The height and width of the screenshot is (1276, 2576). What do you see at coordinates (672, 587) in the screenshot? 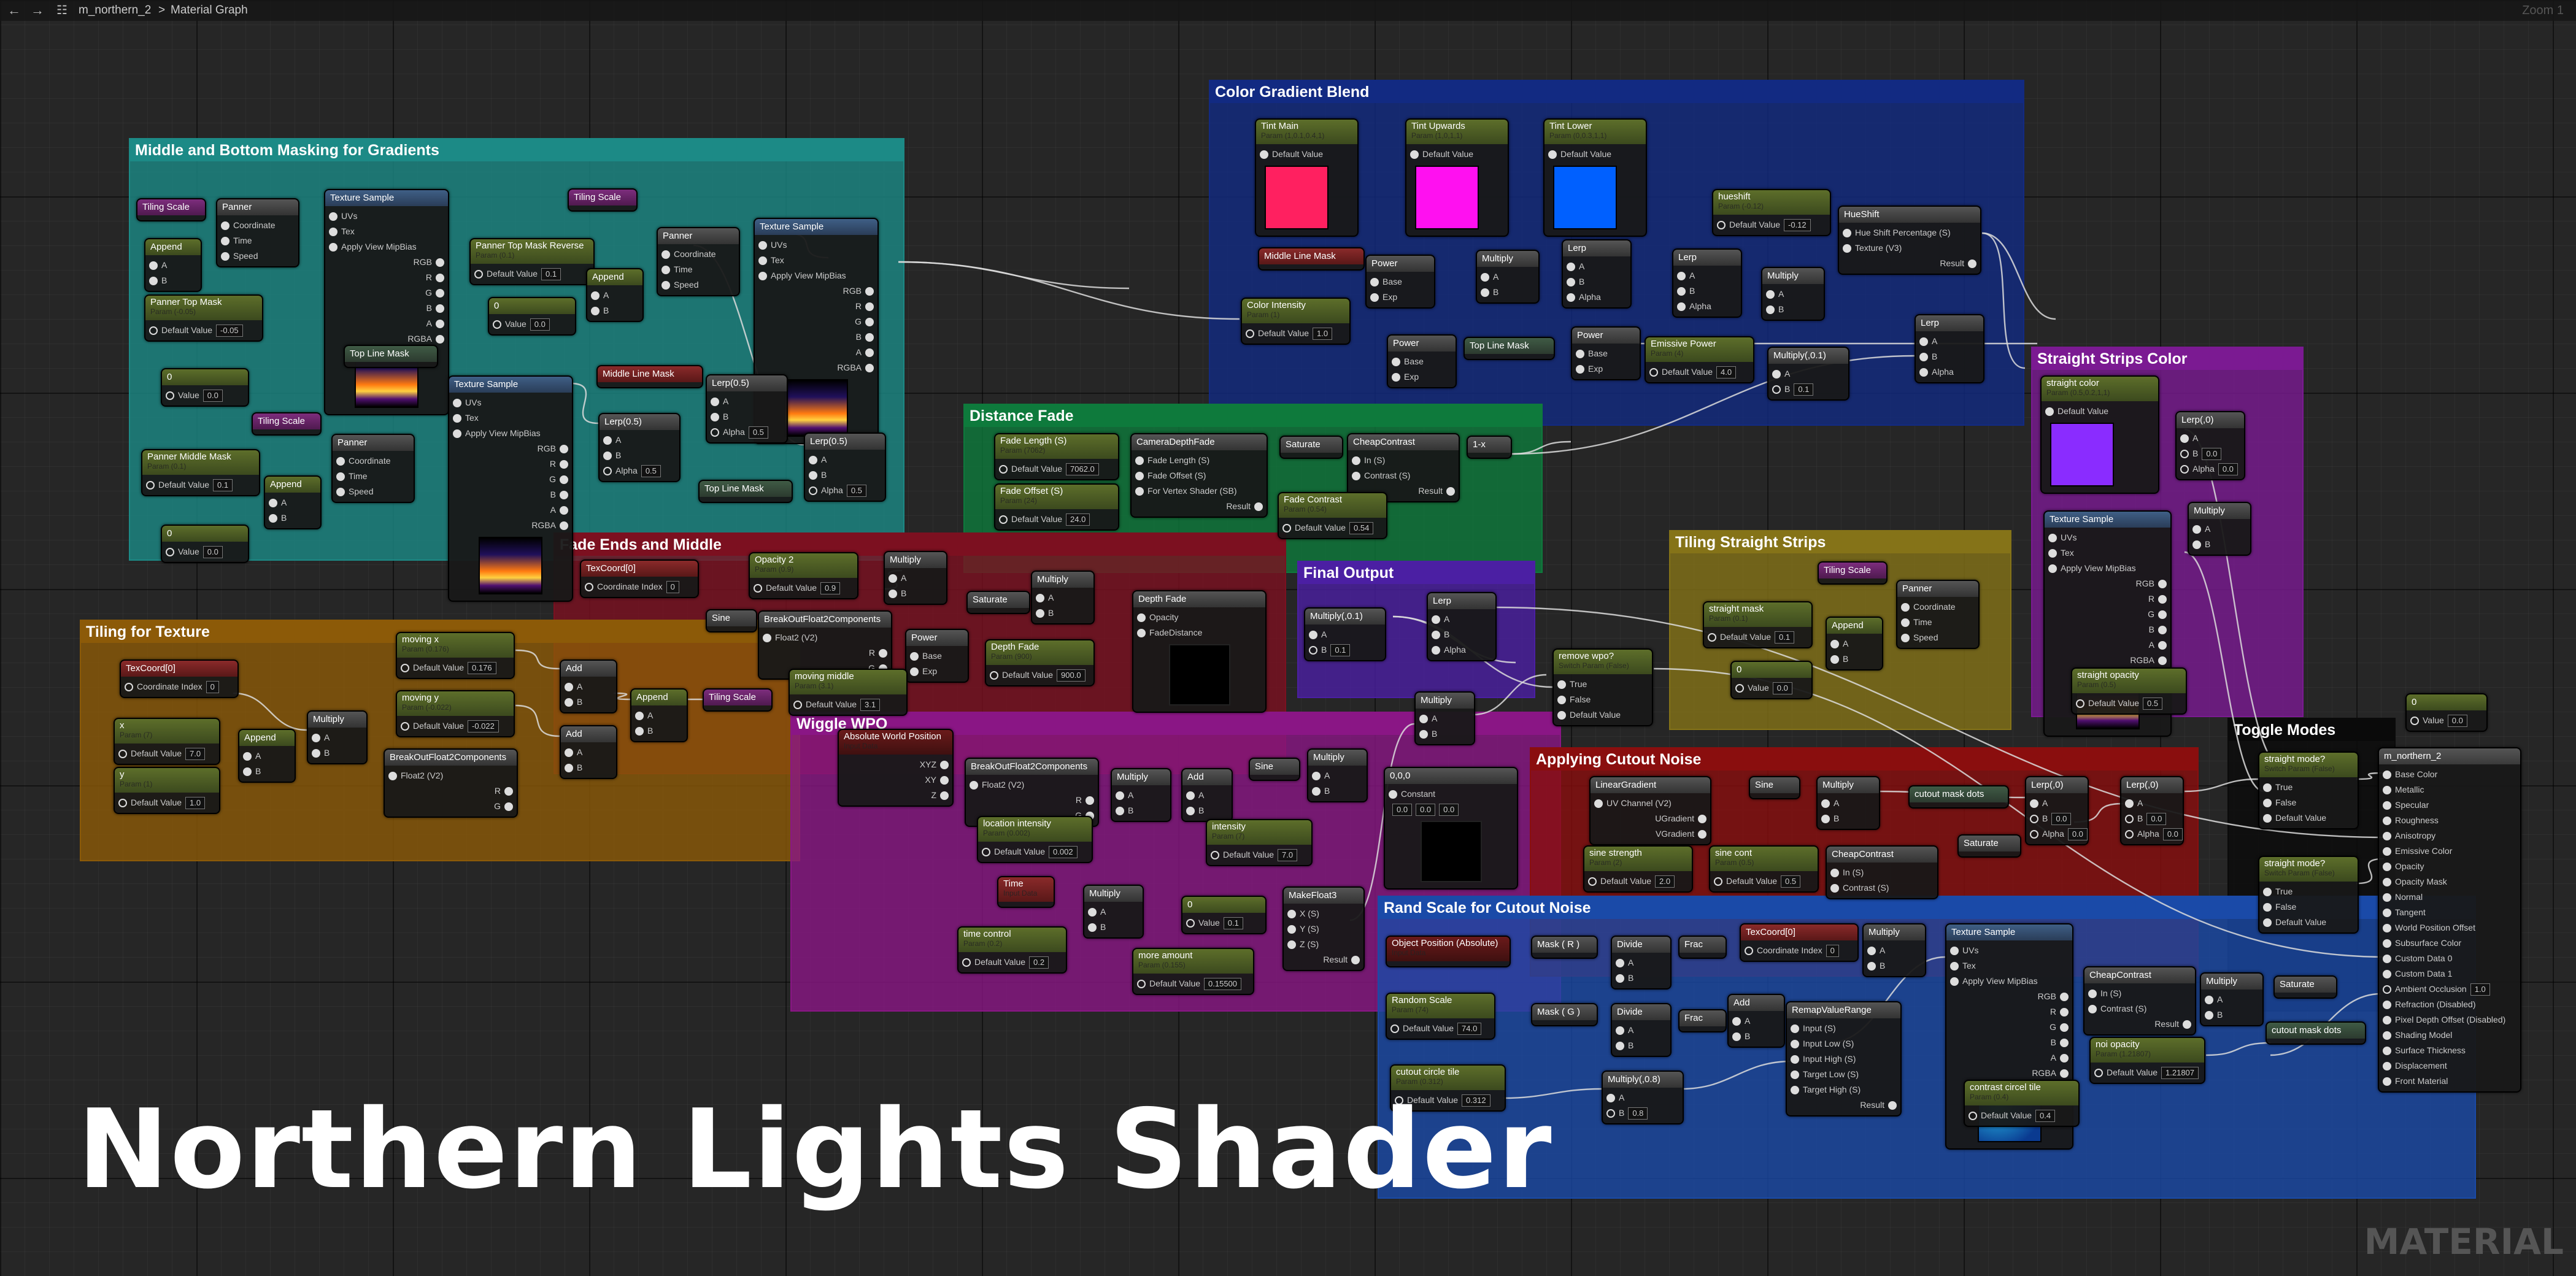
I see `pin-value-field: 0` at bounding box center [672, 587].